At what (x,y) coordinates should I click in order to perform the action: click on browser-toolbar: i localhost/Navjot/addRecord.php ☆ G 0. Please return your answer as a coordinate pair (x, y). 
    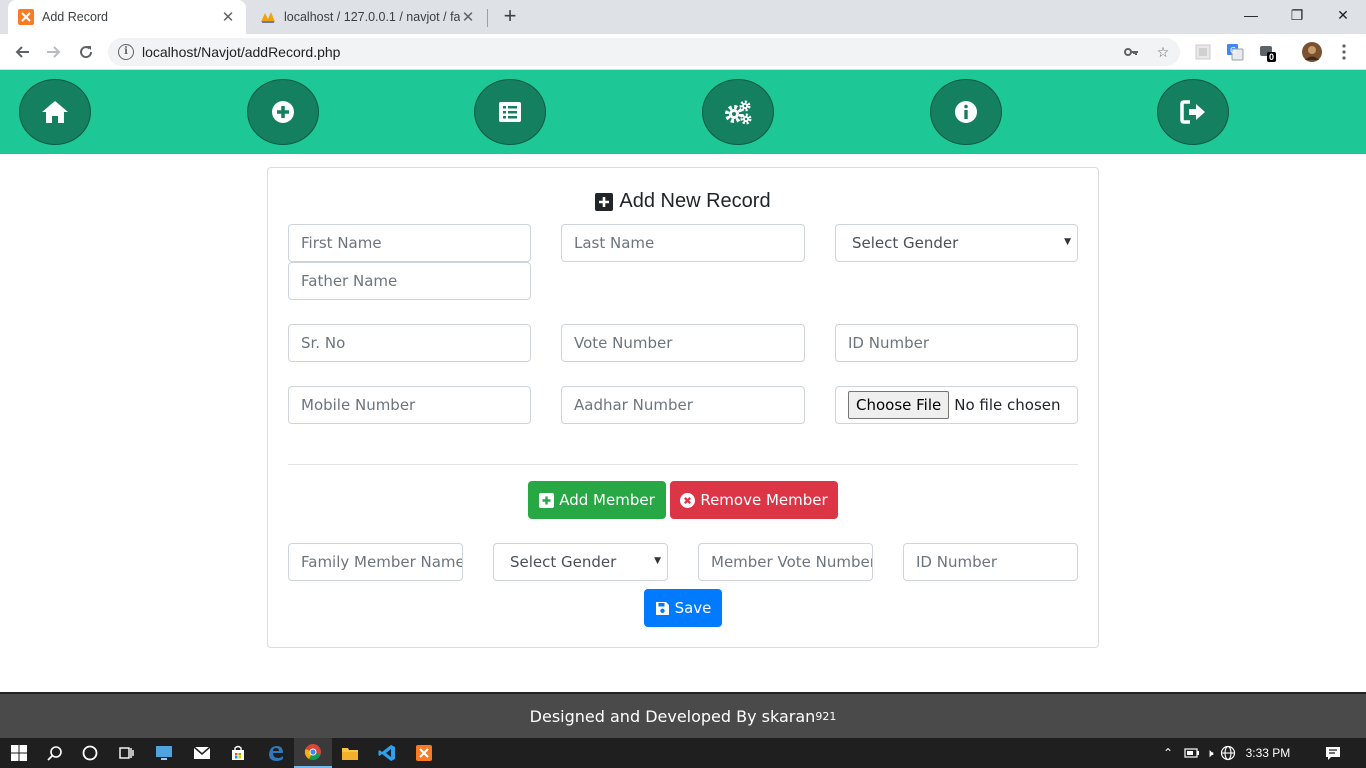
    Looking at the image, I should click on (683, 52).